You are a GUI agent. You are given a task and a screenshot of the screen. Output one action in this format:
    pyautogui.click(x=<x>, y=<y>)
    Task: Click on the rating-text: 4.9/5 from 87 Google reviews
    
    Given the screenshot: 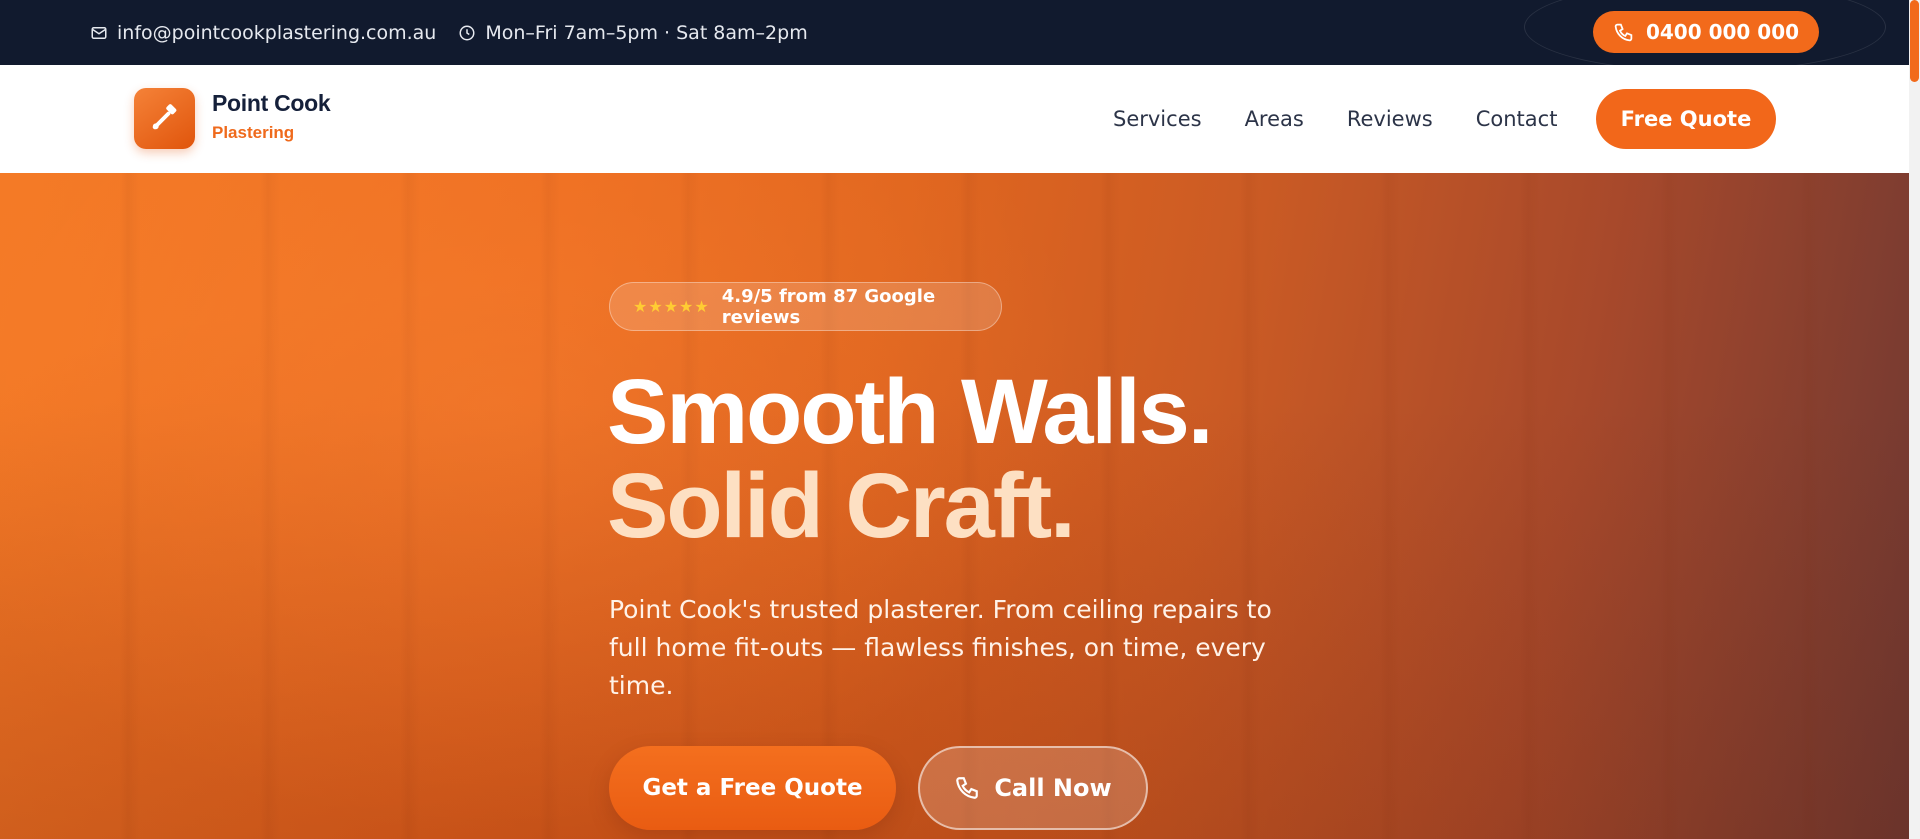 What is the action you would take?
    pyautogui.click(x=828, y=306)
    